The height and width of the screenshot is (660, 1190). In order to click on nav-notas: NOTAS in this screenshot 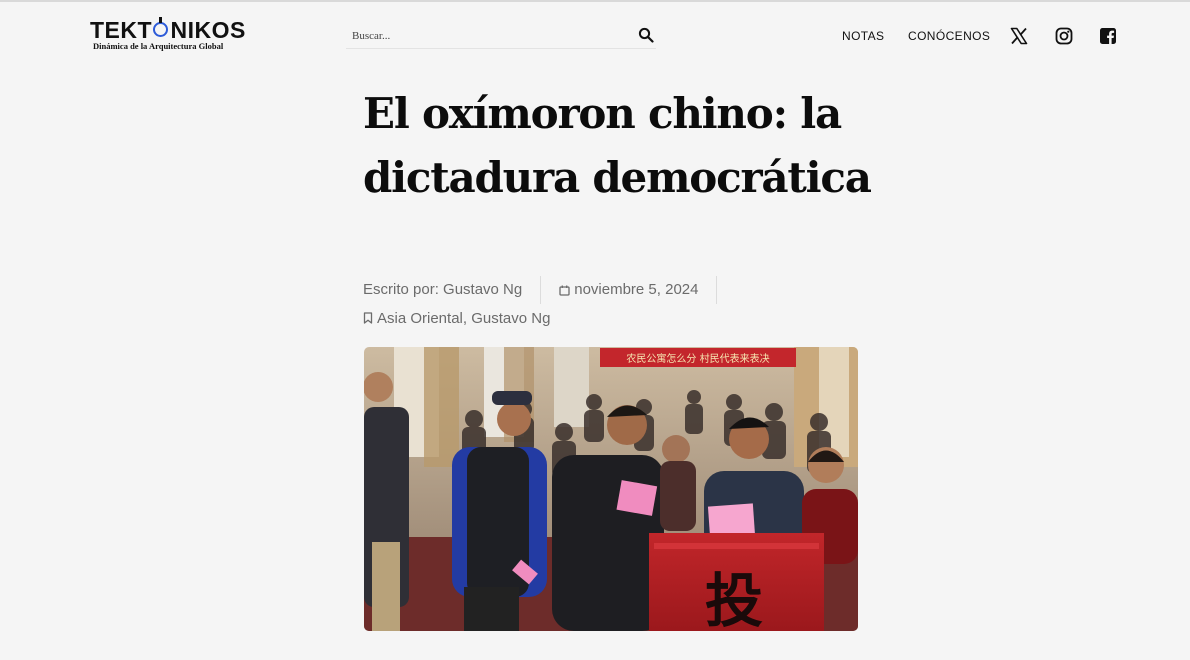, I will do `click(863, 36)`.